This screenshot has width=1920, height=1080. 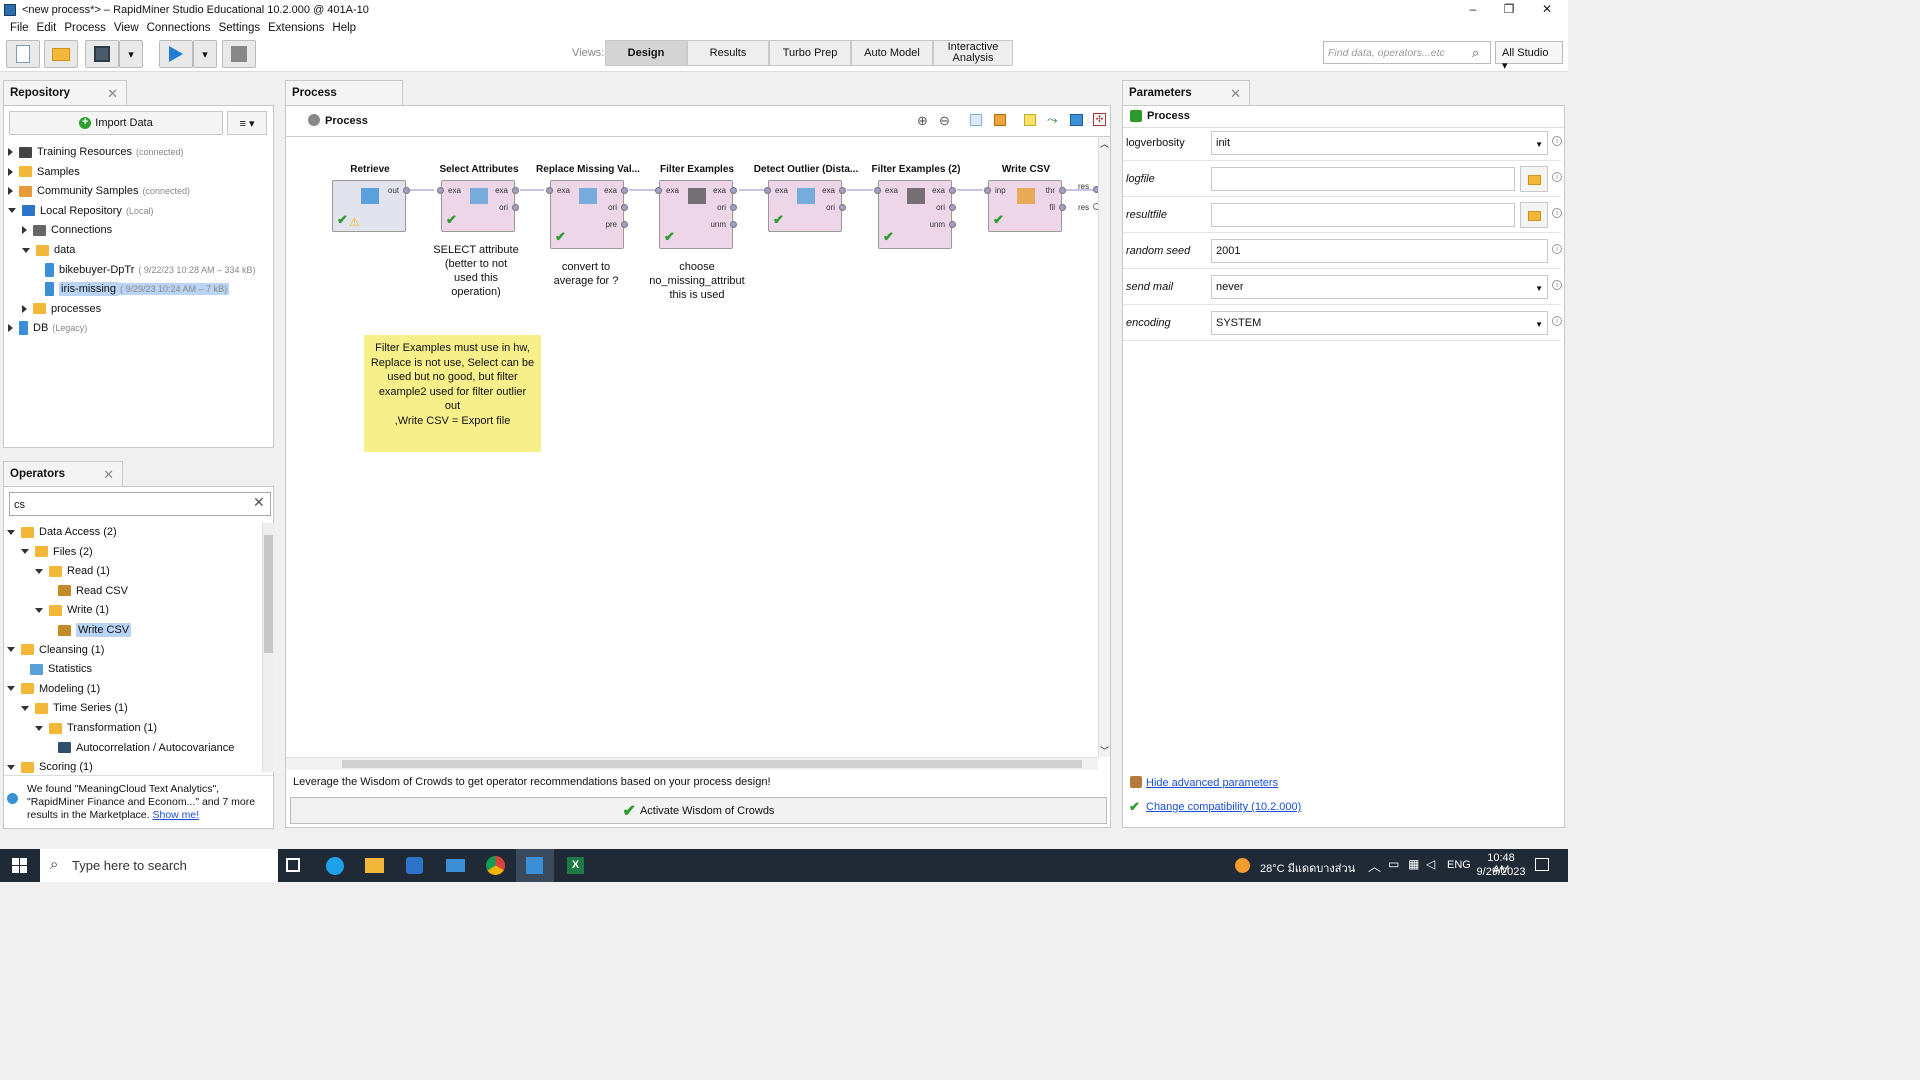 I want to click on operator-item-row: Time Series (1), so click(x=74, y=708).